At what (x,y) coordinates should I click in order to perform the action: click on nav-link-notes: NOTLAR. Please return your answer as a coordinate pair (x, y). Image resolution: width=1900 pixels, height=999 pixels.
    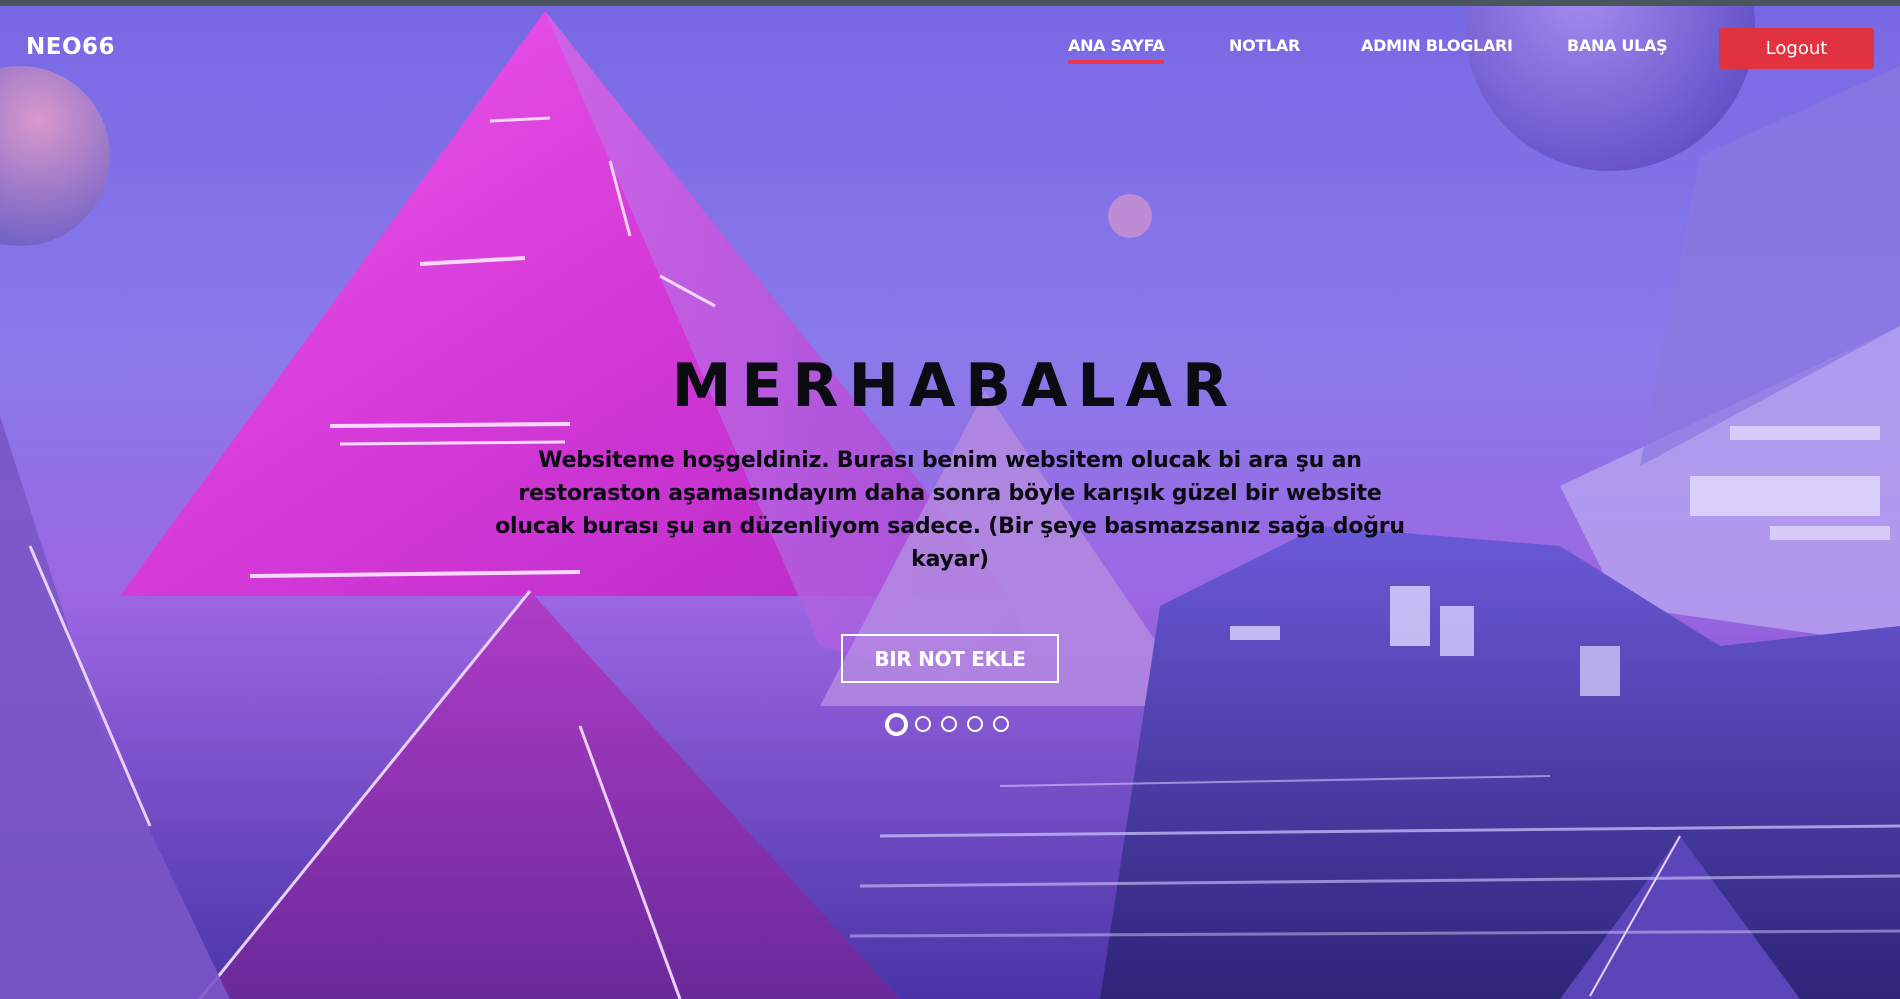
    Looking at the image, I should click on (1264, 45).